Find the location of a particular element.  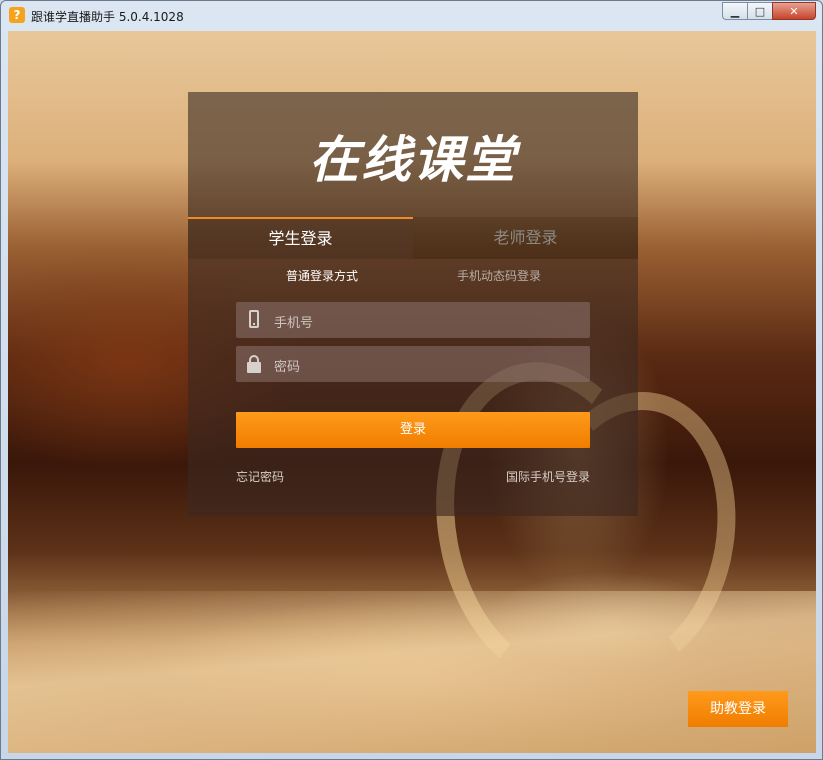

tab-teacher-login: 老师登录 is located at coordinates (525, 238).